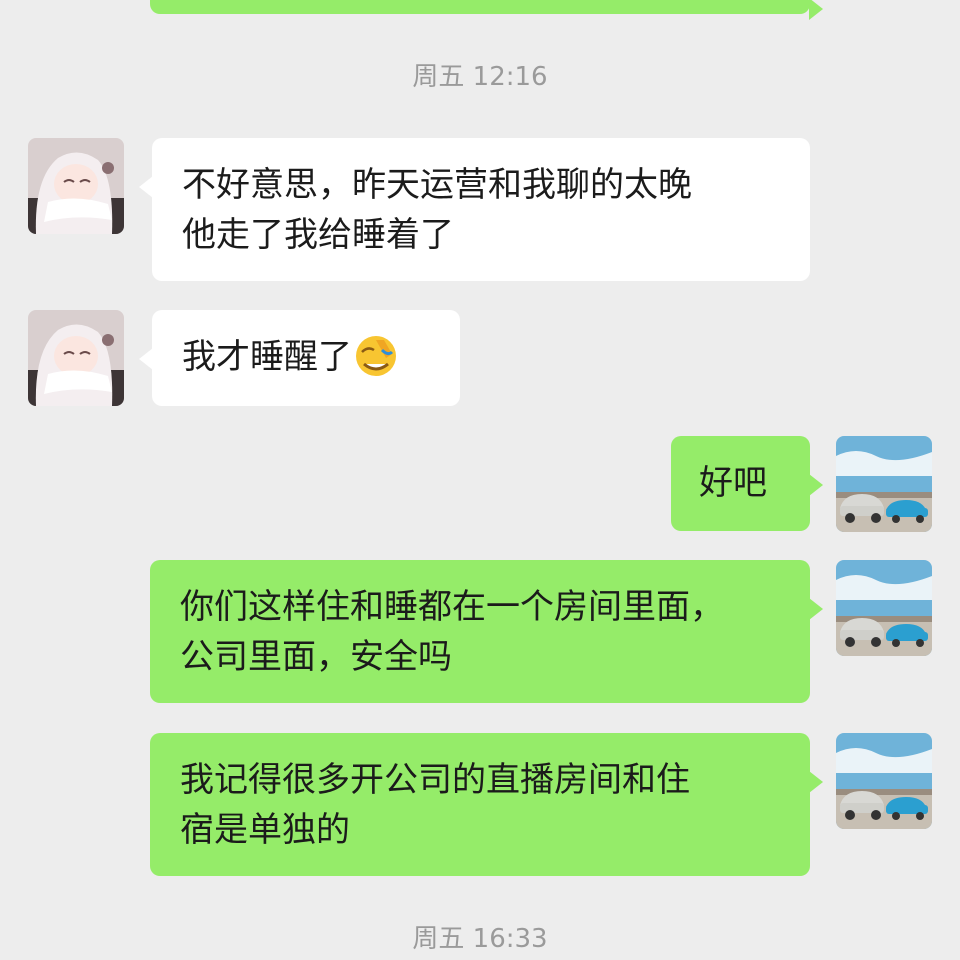 The width and height of the screenshot is (960, 960). What do you see at coordinates (452, 607) in the screenshot?
I see `message-line: 你们这样住和睡都在一个房间里面，` at bounding box center [452, 607].